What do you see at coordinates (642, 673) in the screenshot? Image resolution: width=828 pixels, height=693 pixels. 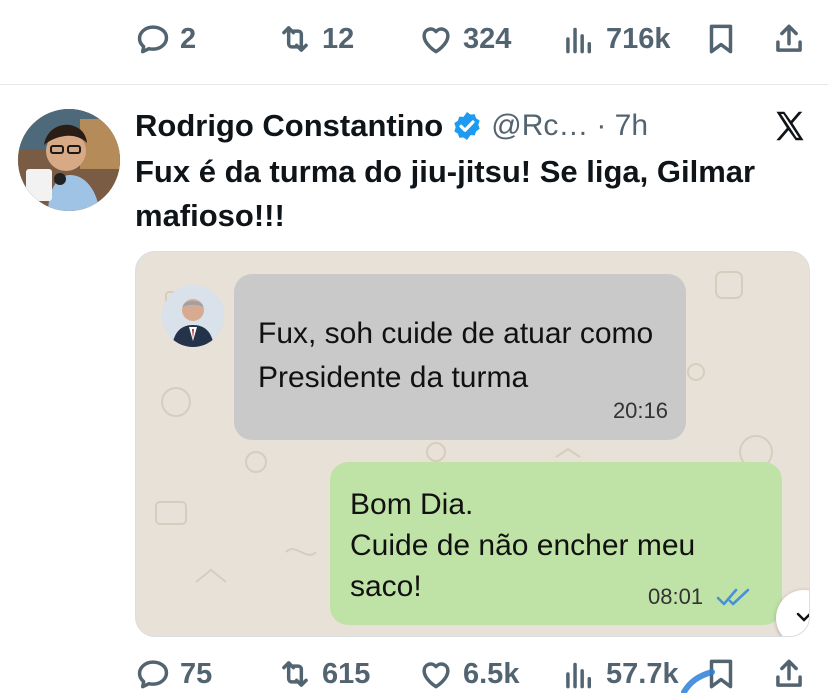 I see `view-count: 57.7k` at bounding box center [642, 673].